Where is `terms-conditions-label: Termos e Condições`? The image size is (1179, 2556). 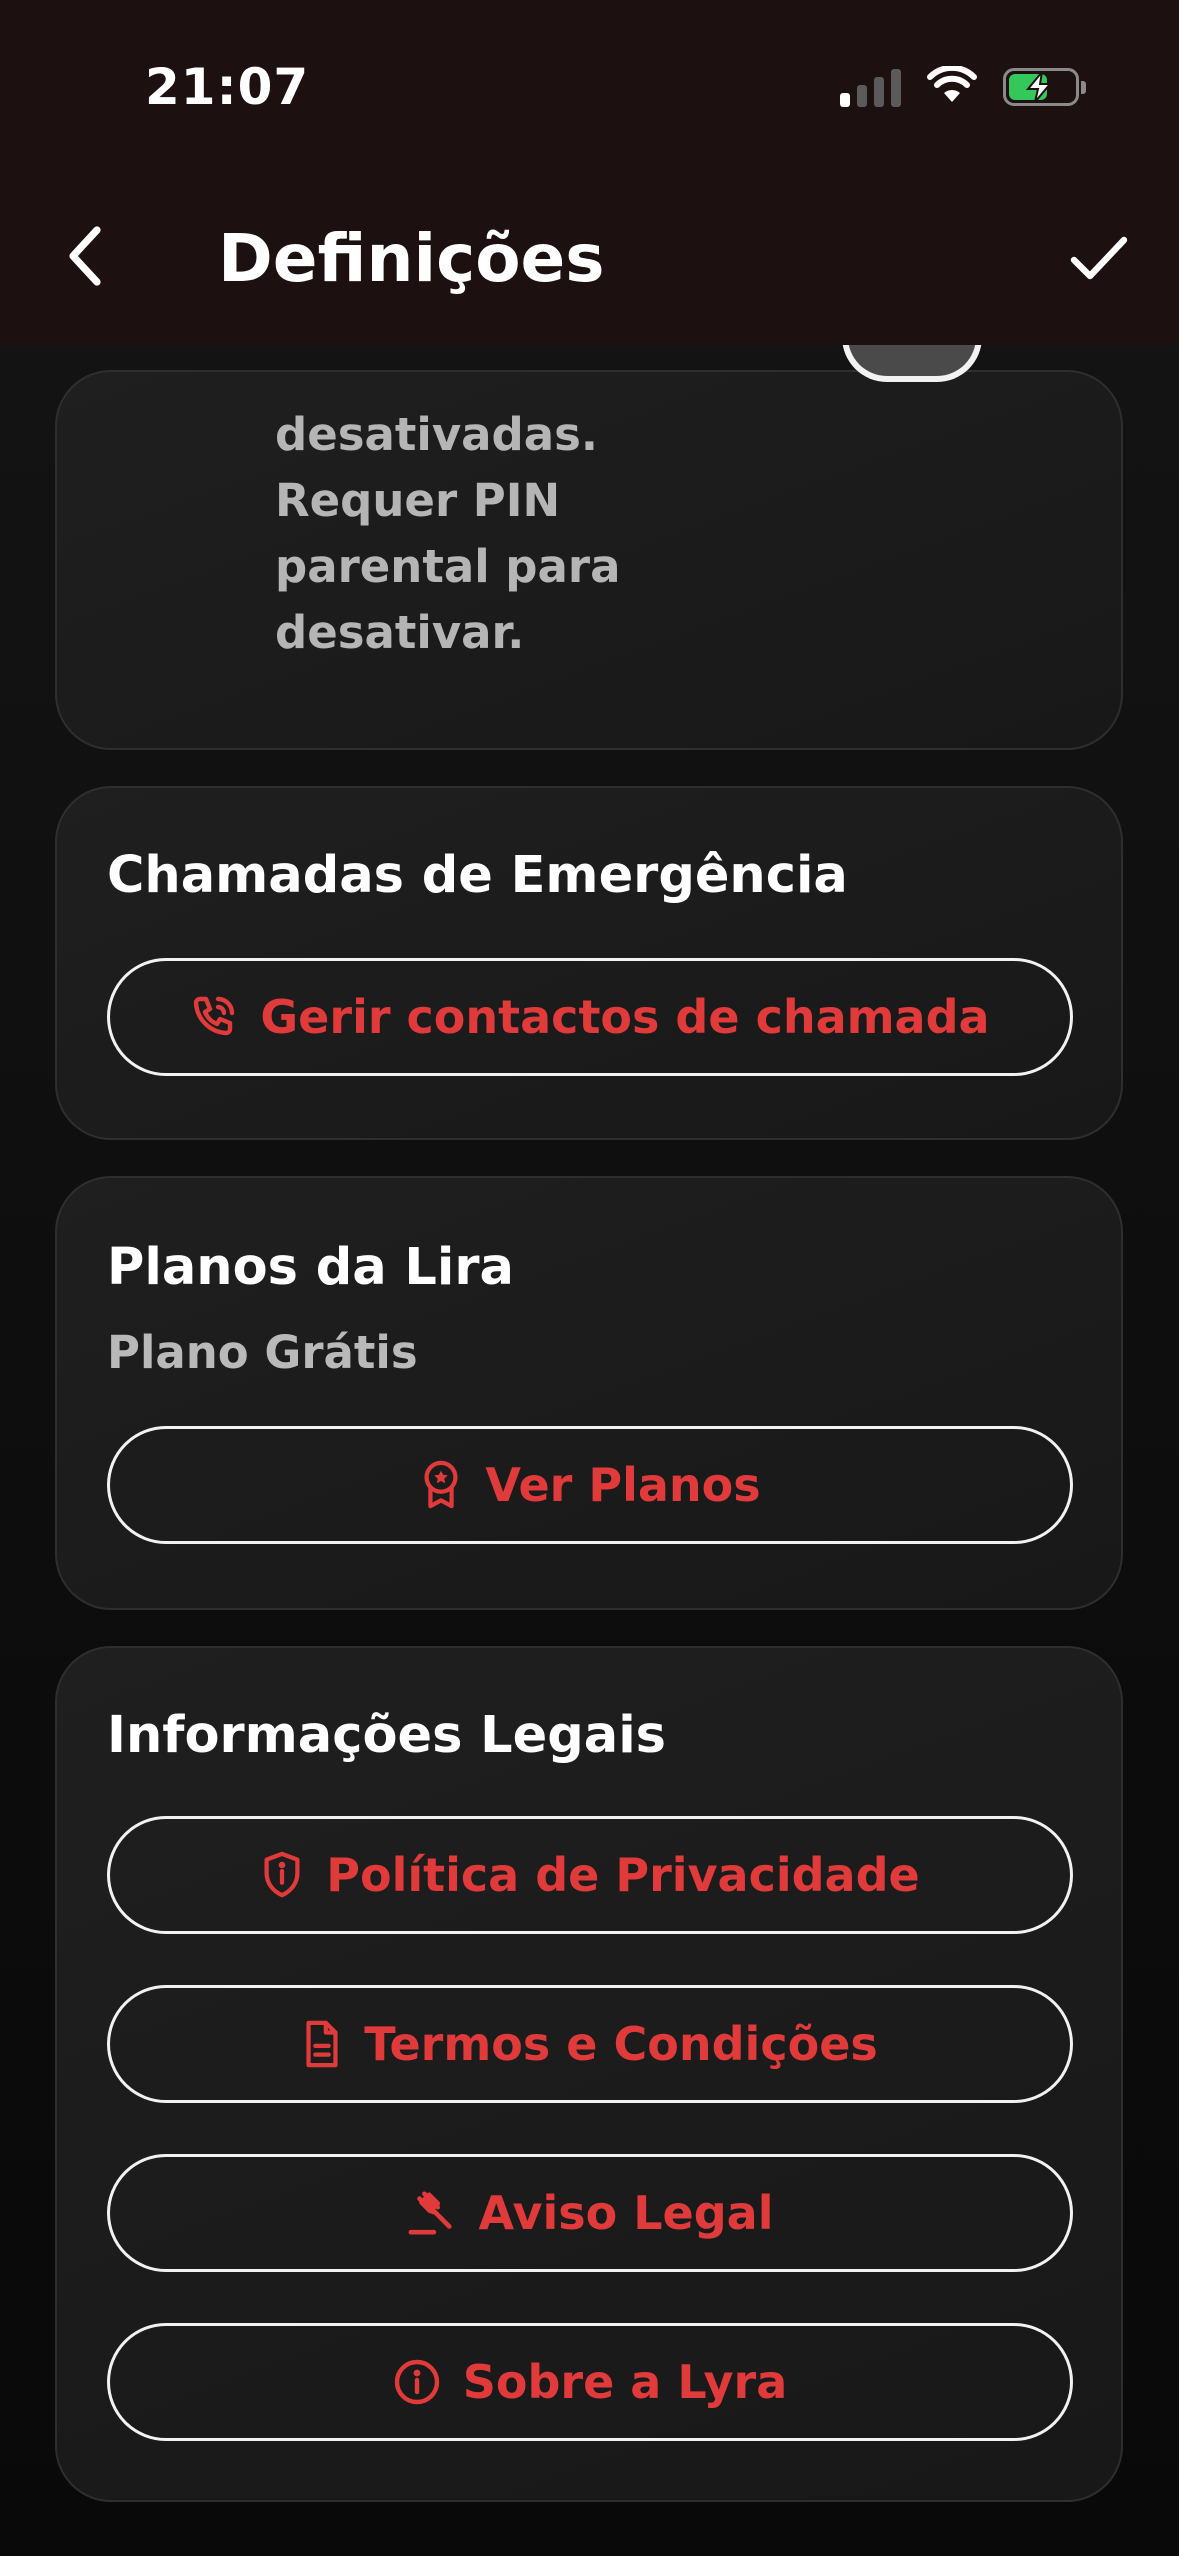
terms-conditions-label: Termos e Condições is located at coordinates (621, 2044).